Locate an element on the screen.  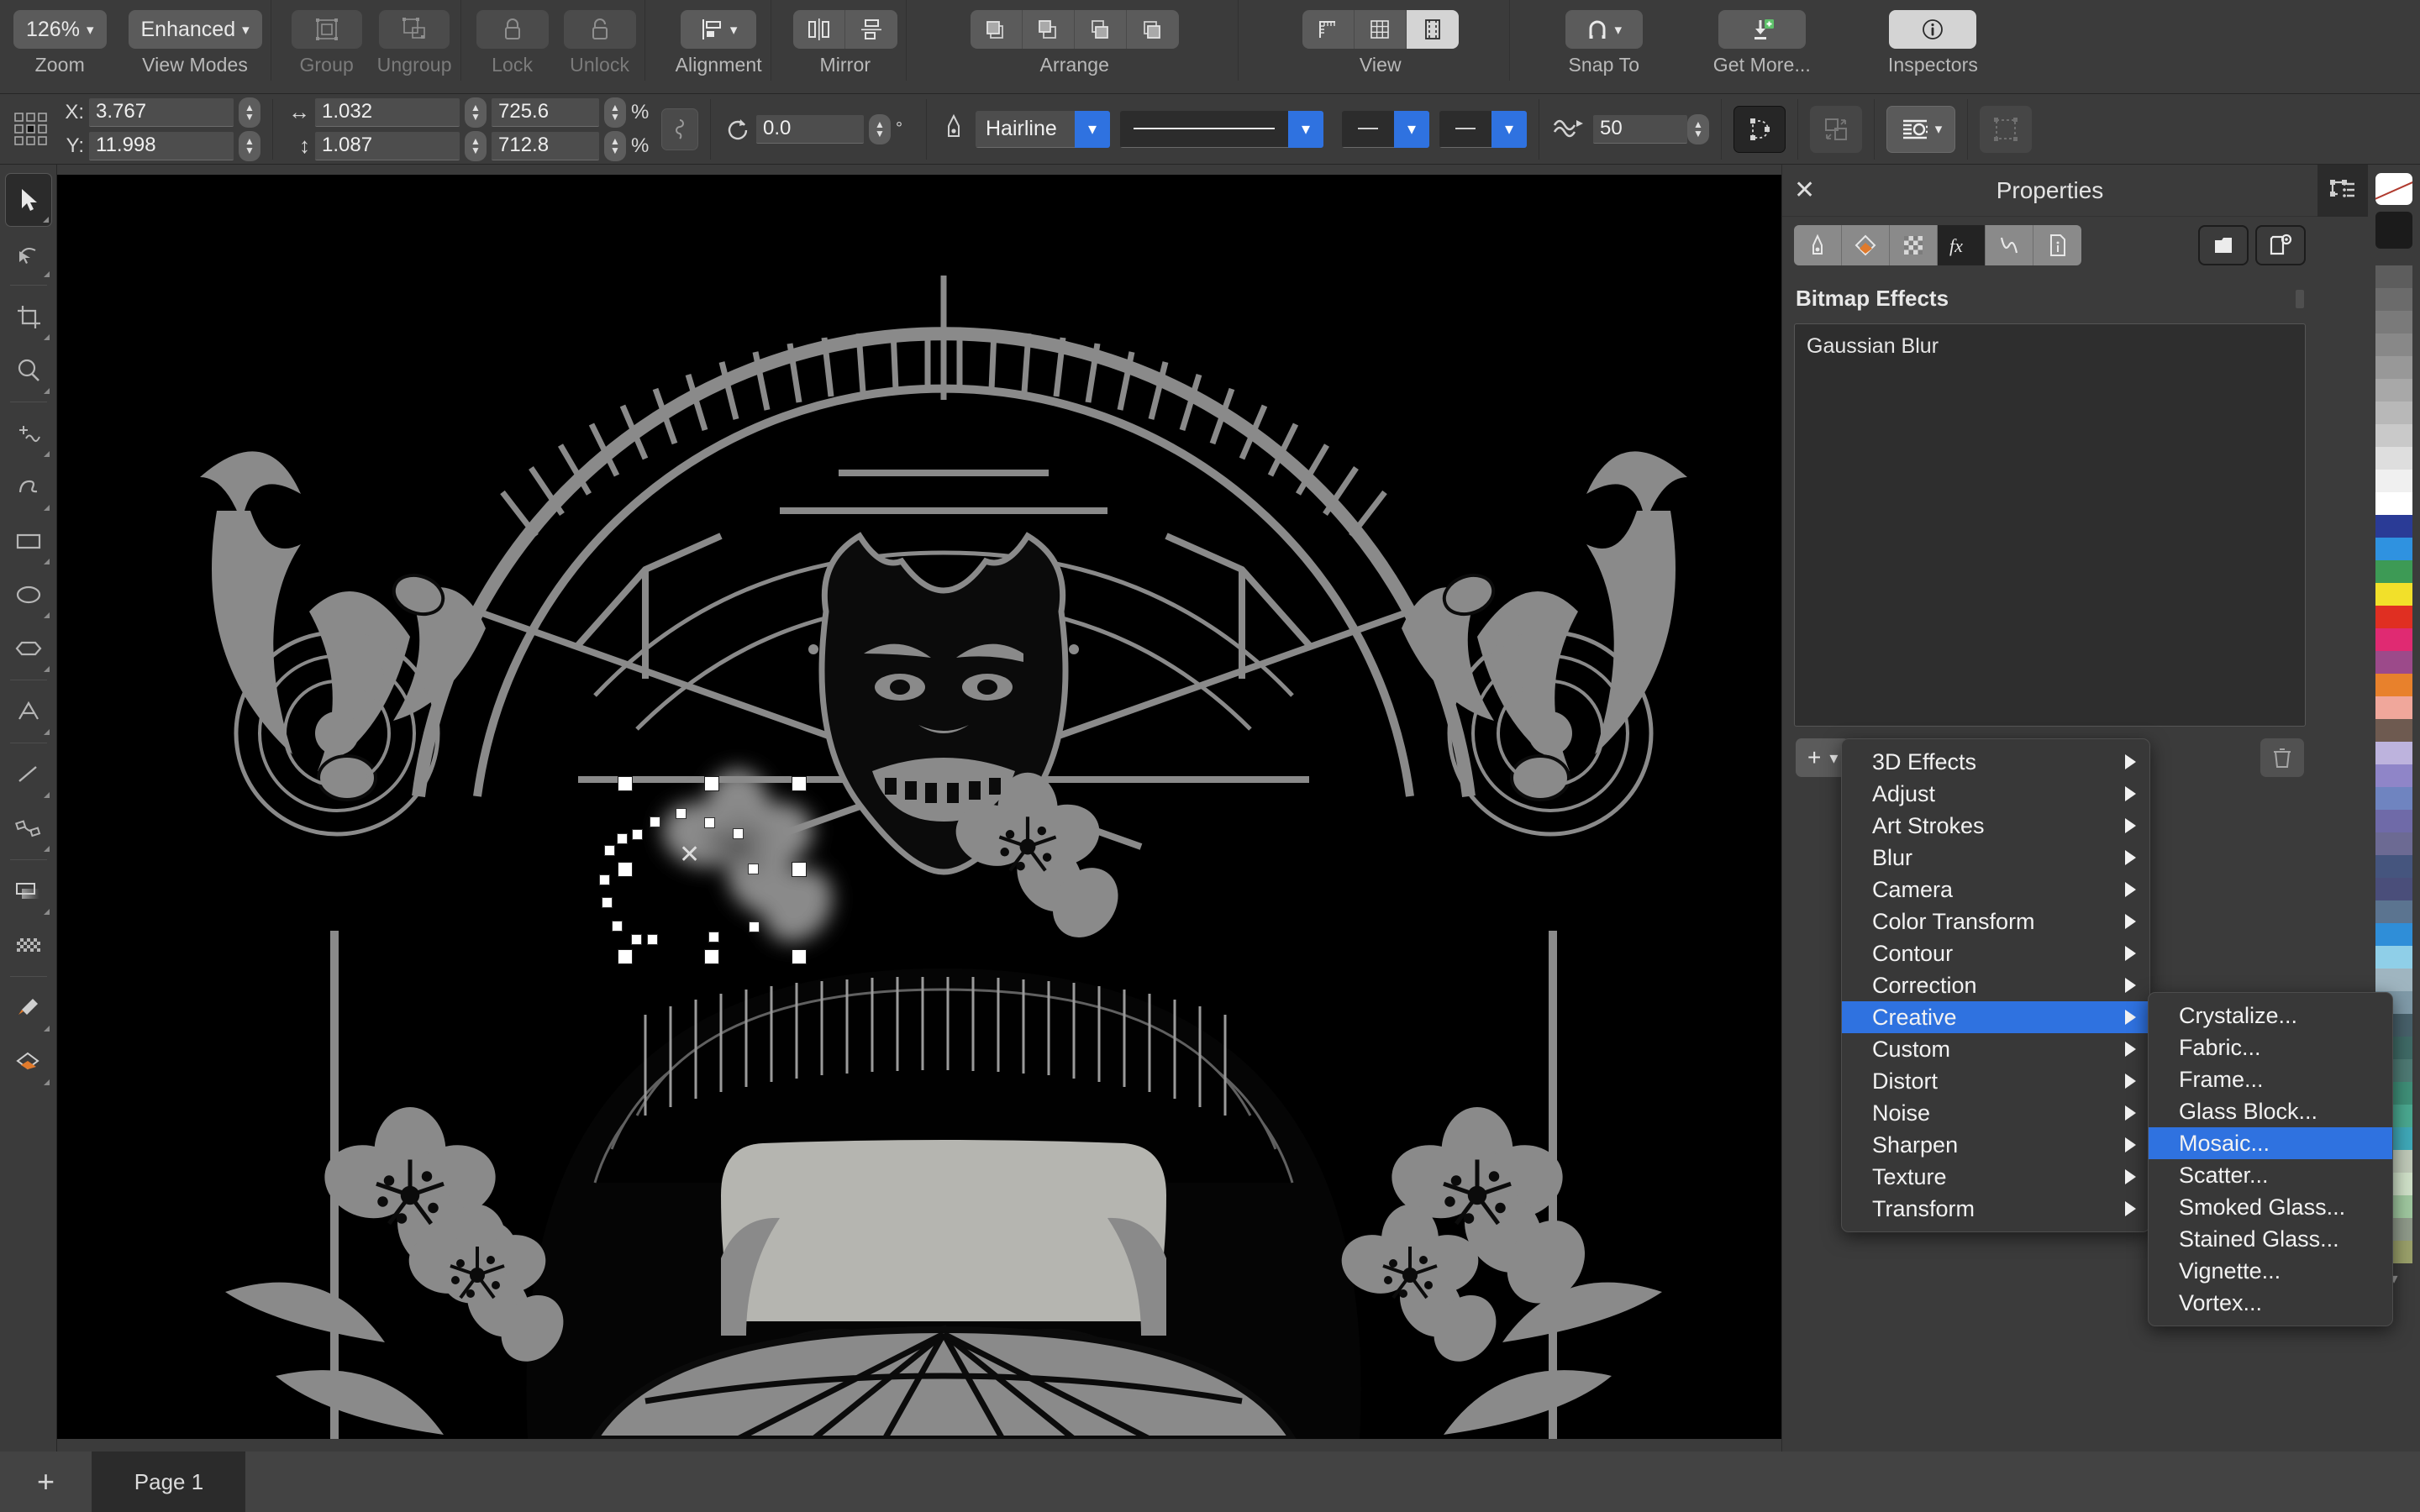
wrap-text-button is located at coordinates (1836, 129).